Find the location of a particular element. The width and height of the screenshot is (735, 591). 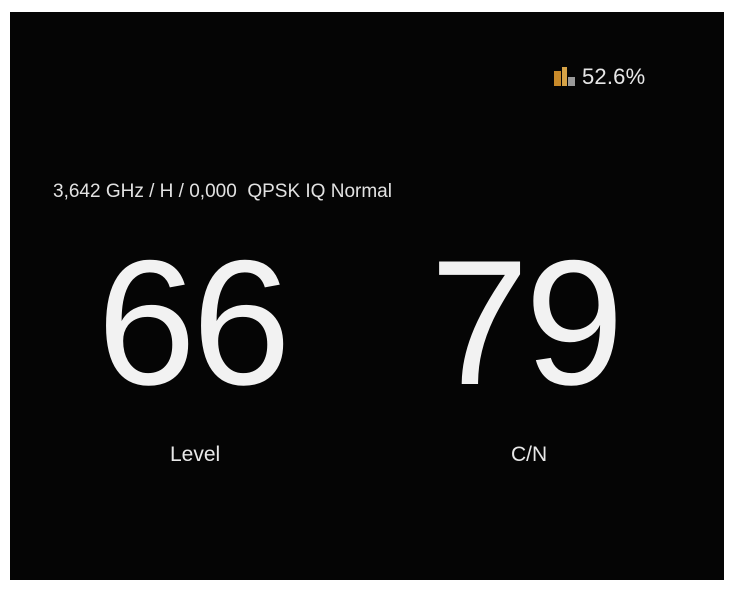

cn-value: 79 is located at coordinates (527, 322).